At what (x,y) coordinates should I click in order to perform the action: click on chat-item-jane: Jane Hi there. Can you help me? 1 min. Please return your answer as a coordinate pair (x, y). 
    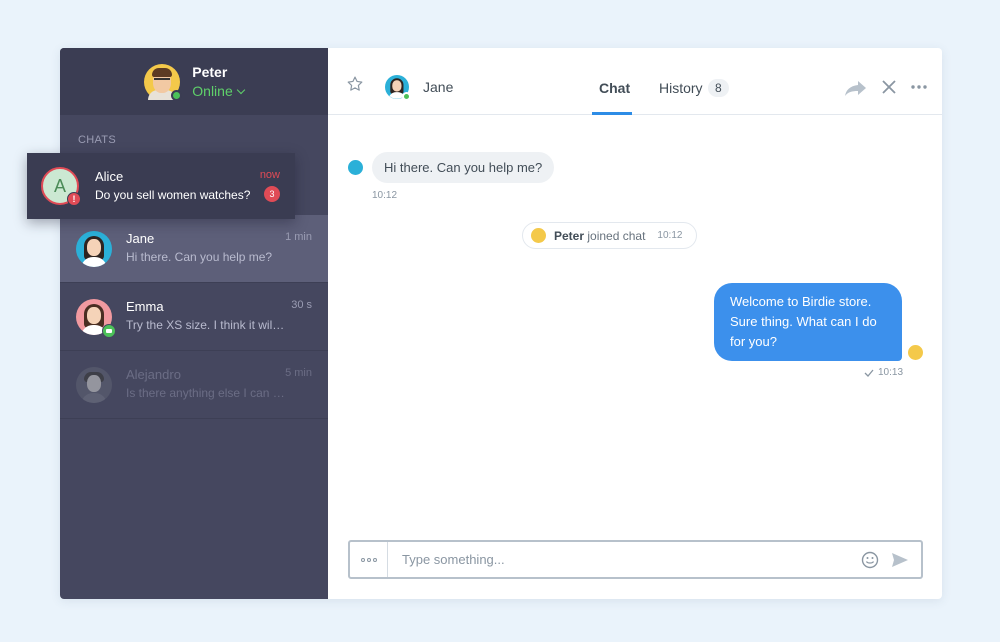
    Looking at the image, I should click on (194, 249).